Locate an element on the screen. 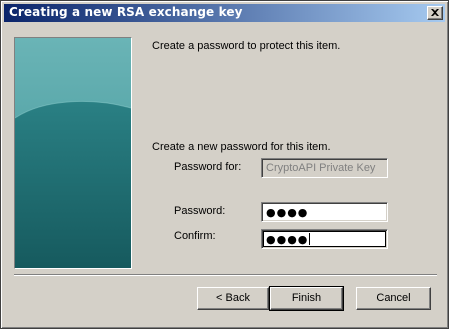 The image size is (449, 329). password-input: ●●●● is located at coordinates (324, 212).